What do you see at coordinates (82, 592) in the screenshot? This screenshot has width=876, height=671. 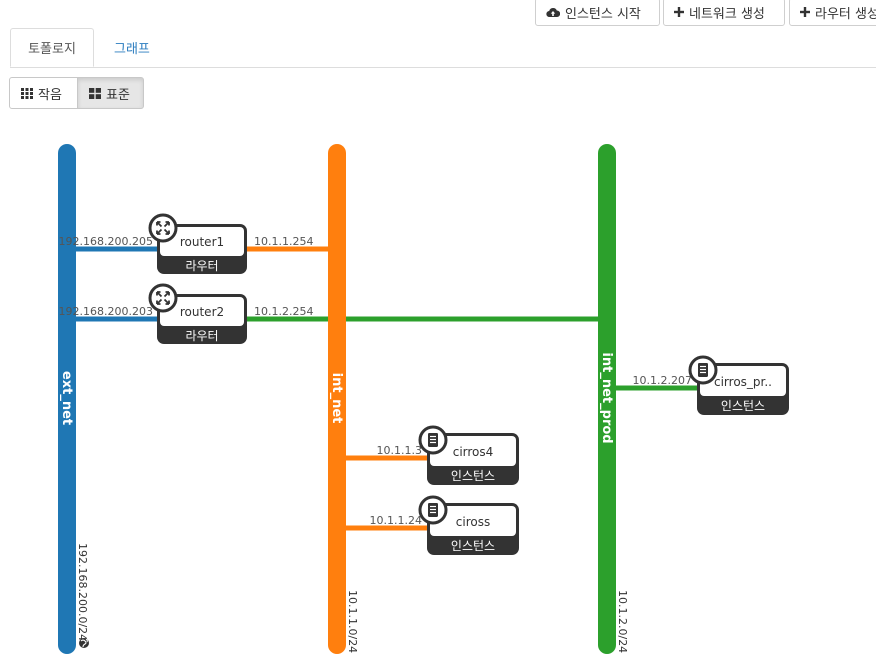 I see `subnet-cidr-ext-net: 192.168.200.0/24` at bounding box center [82, 592].